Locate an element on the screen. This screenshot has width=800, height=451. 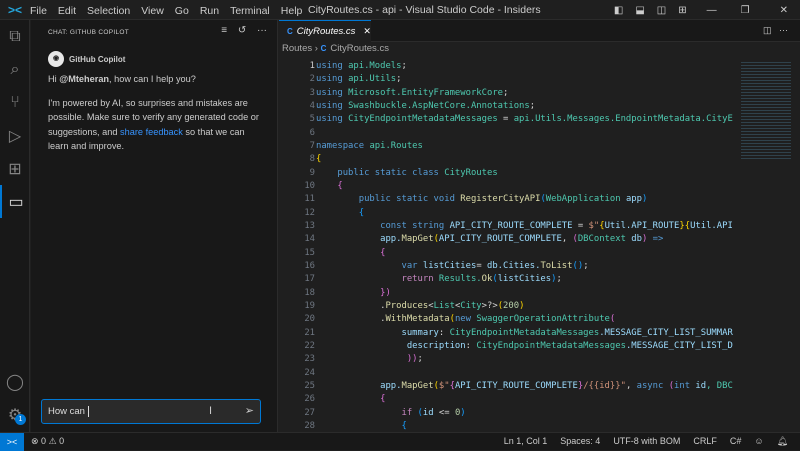
menu-file: File is located at coordinates (38, 11).